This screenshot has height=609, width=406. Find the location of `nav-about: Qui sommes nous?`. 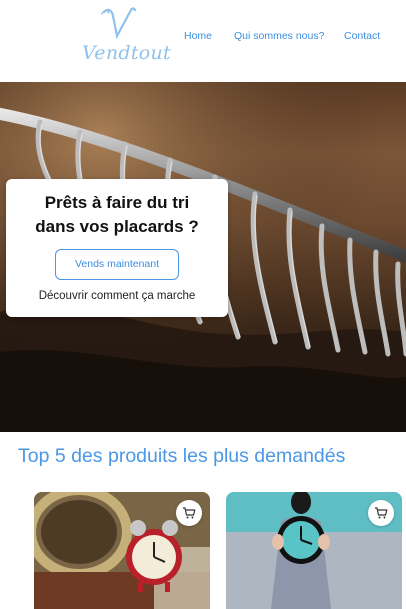

nav-about: Qui sommes nous? is located at coordinates (279, 36).